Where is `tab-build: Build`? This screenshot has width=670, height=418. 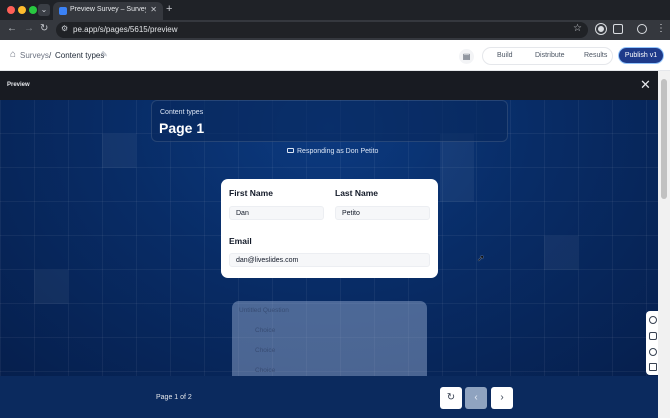 tab-build: Build is located at coordinates (505, 55).